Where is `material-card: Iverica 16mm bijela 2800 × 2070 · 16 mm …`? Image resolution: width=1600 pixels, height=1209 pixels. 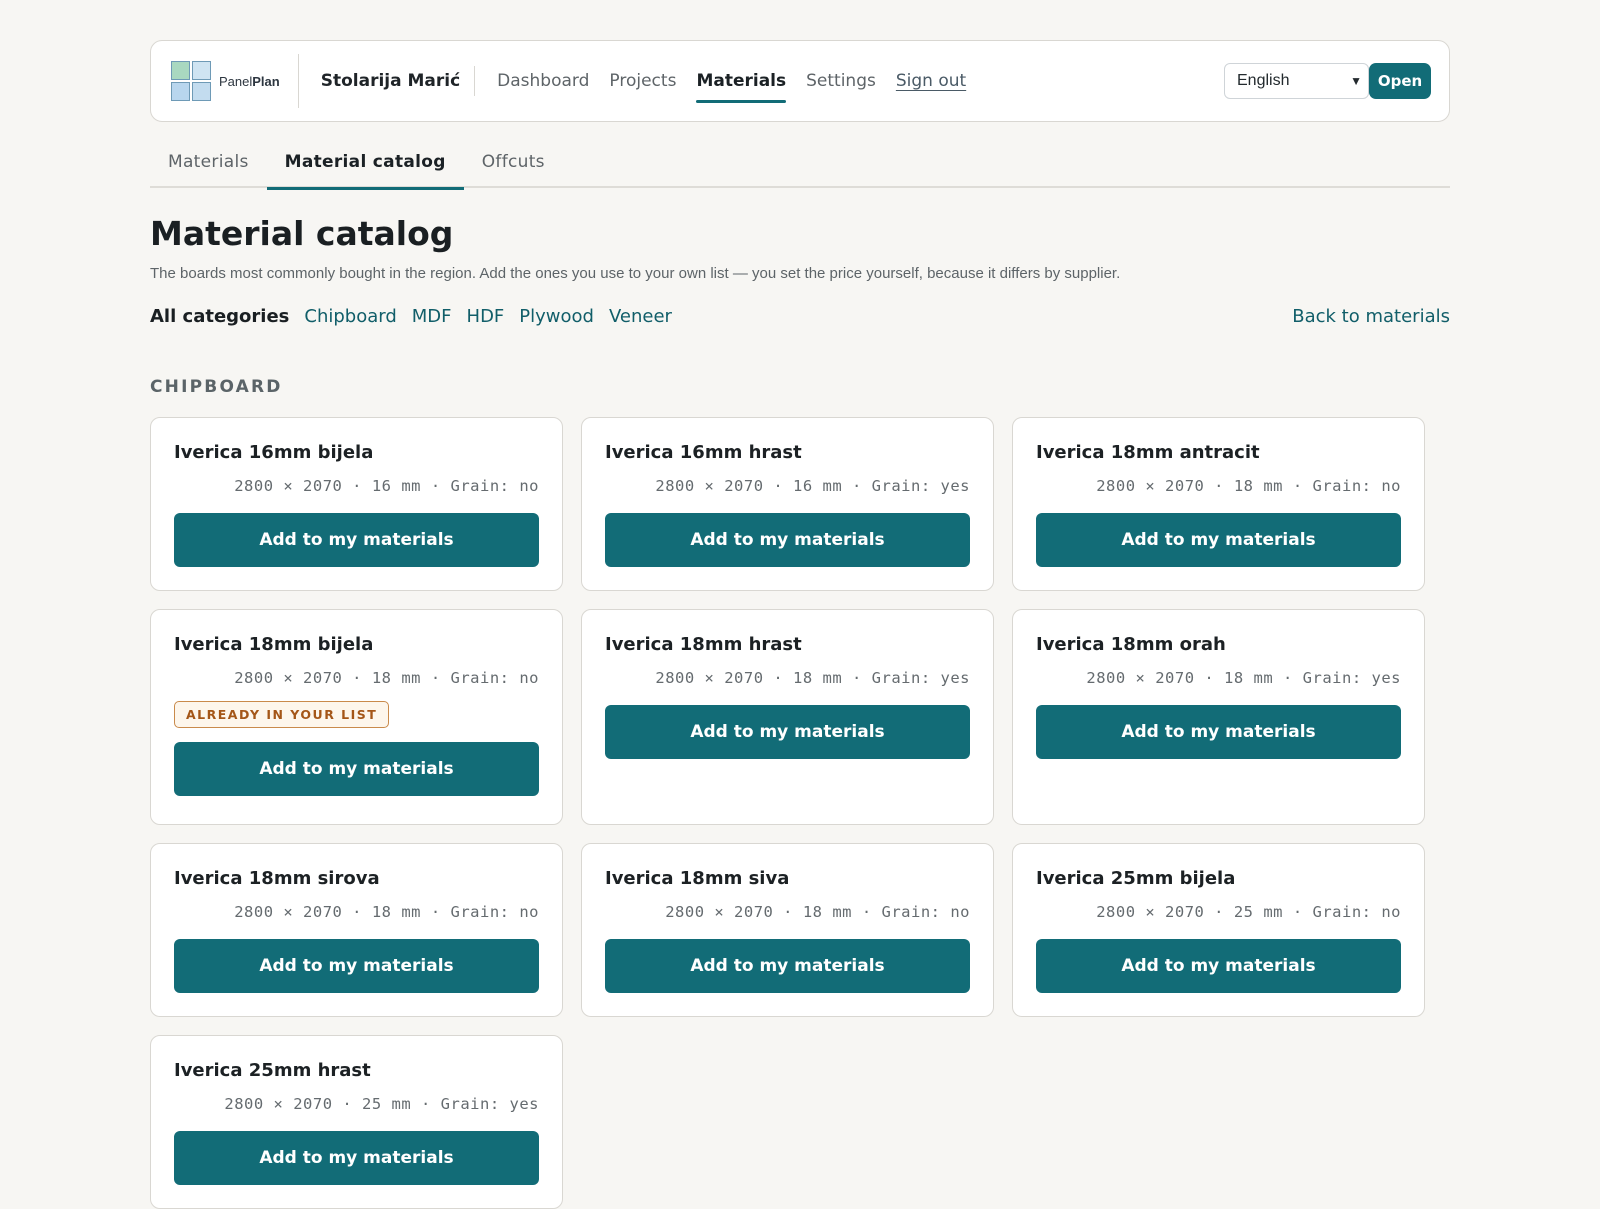
material-card: Iverica 16mm bijela 2800 × 2070 · 16 mm … is located at coordinates (356, 504).